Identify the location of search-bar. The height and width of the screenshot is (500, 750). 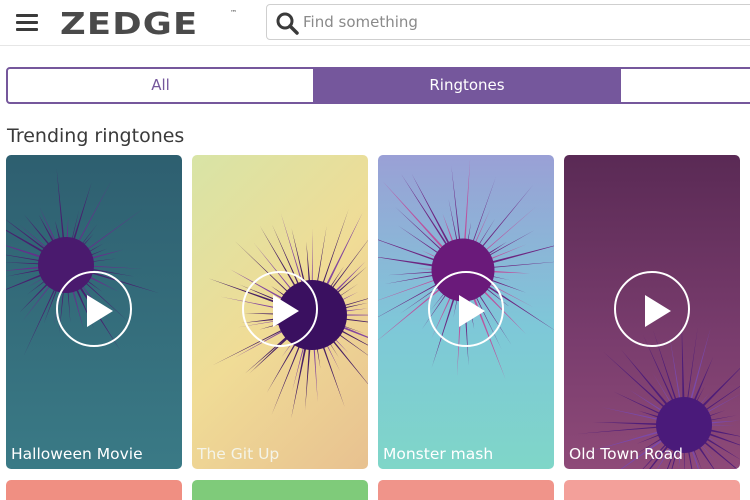
(508, 22).